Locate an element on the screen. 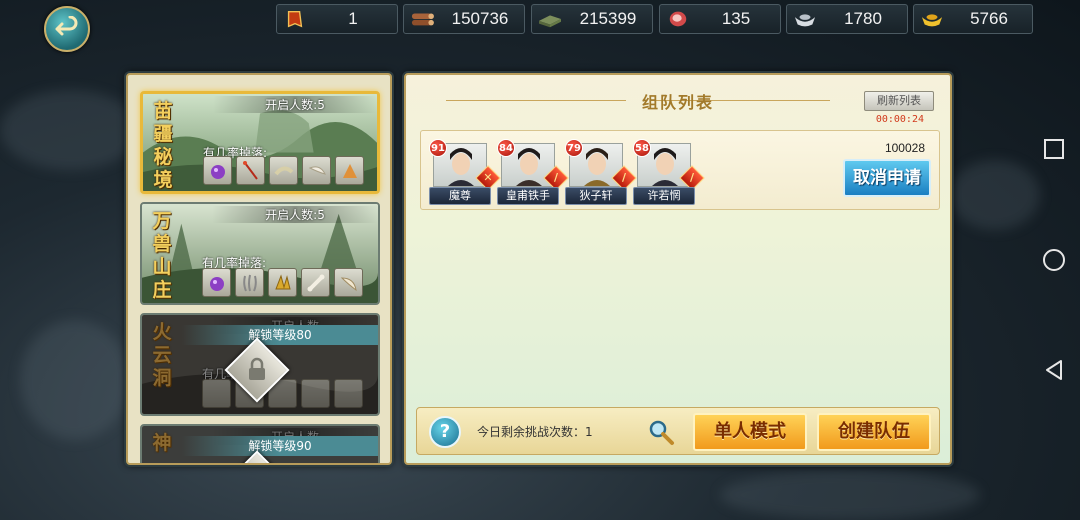 The width and height of the screenshot is (1080, 520). dungeon-name: 万兽山庄 is located at coordinates (162, 255).